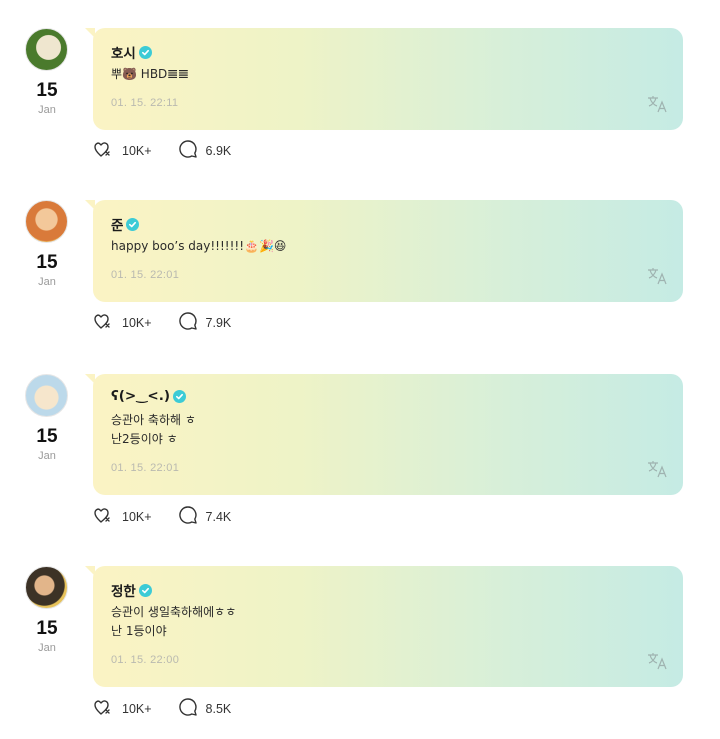  What do you see at coordinates (123, 52) in the screenshot?
I see `author-name: 호시` at bounding box center [123, 52].